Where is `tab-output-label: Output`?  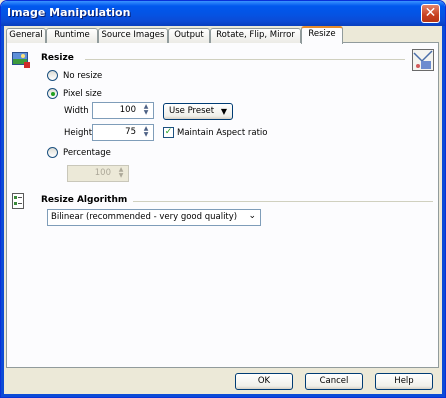 tab-output-label: Output is located at coordinates (189, 35).